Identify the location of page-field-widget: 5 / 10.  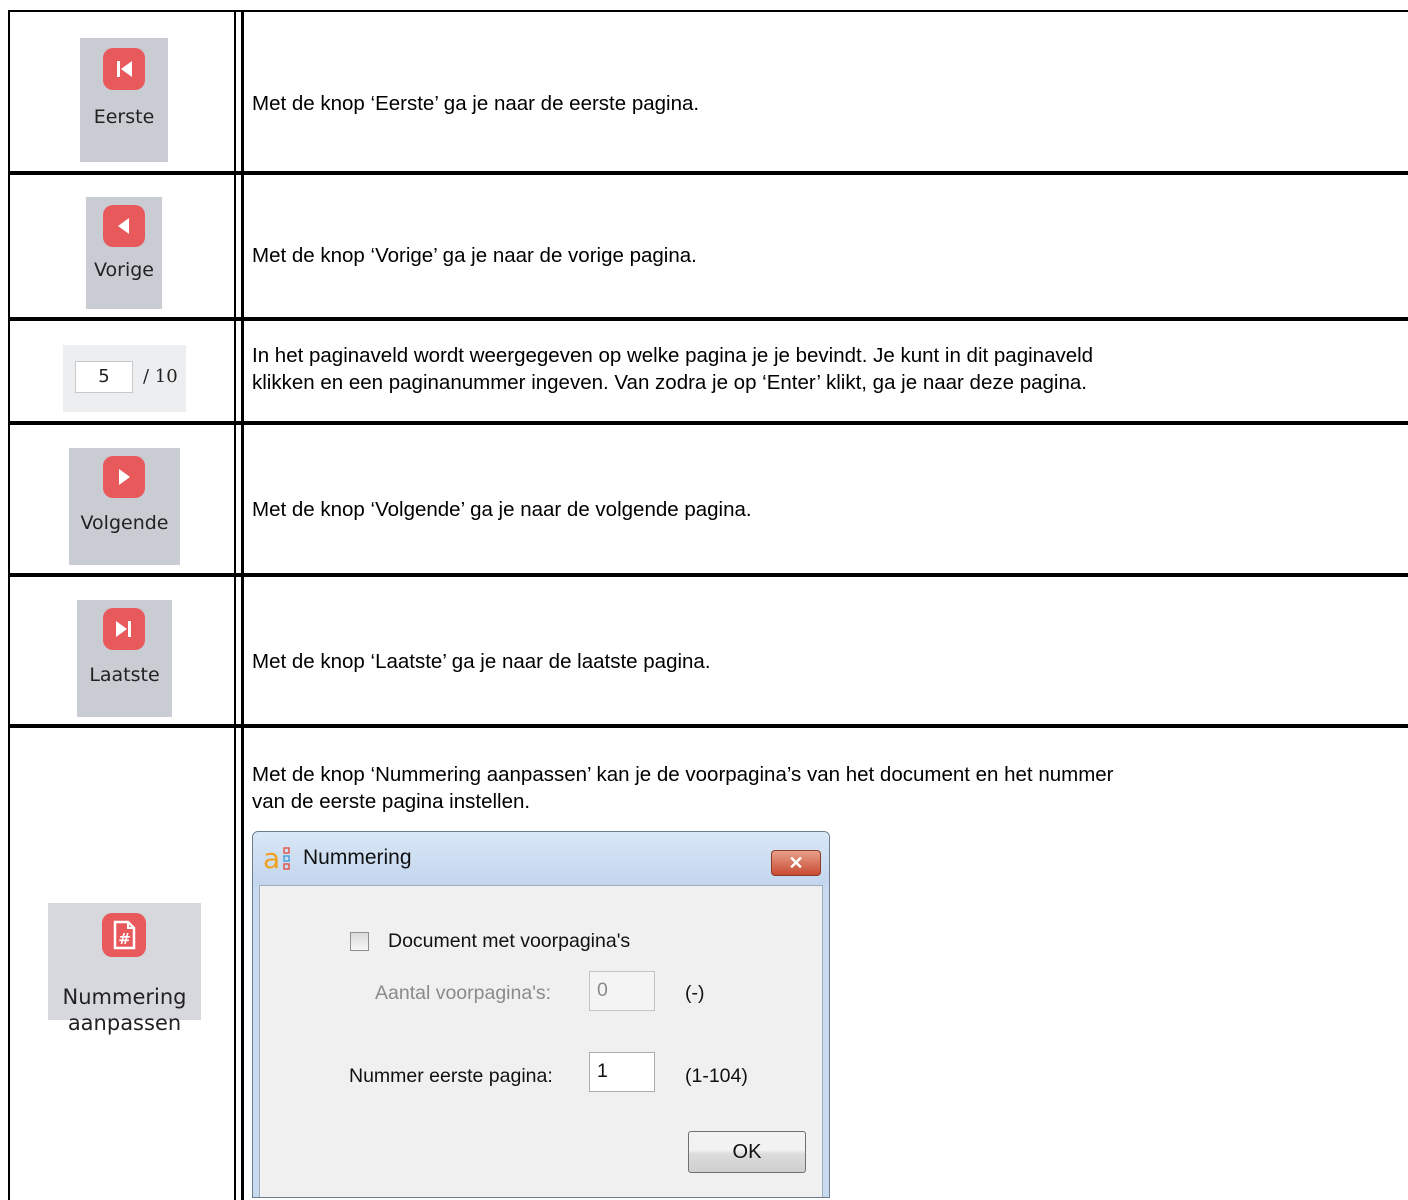
(124, 378).